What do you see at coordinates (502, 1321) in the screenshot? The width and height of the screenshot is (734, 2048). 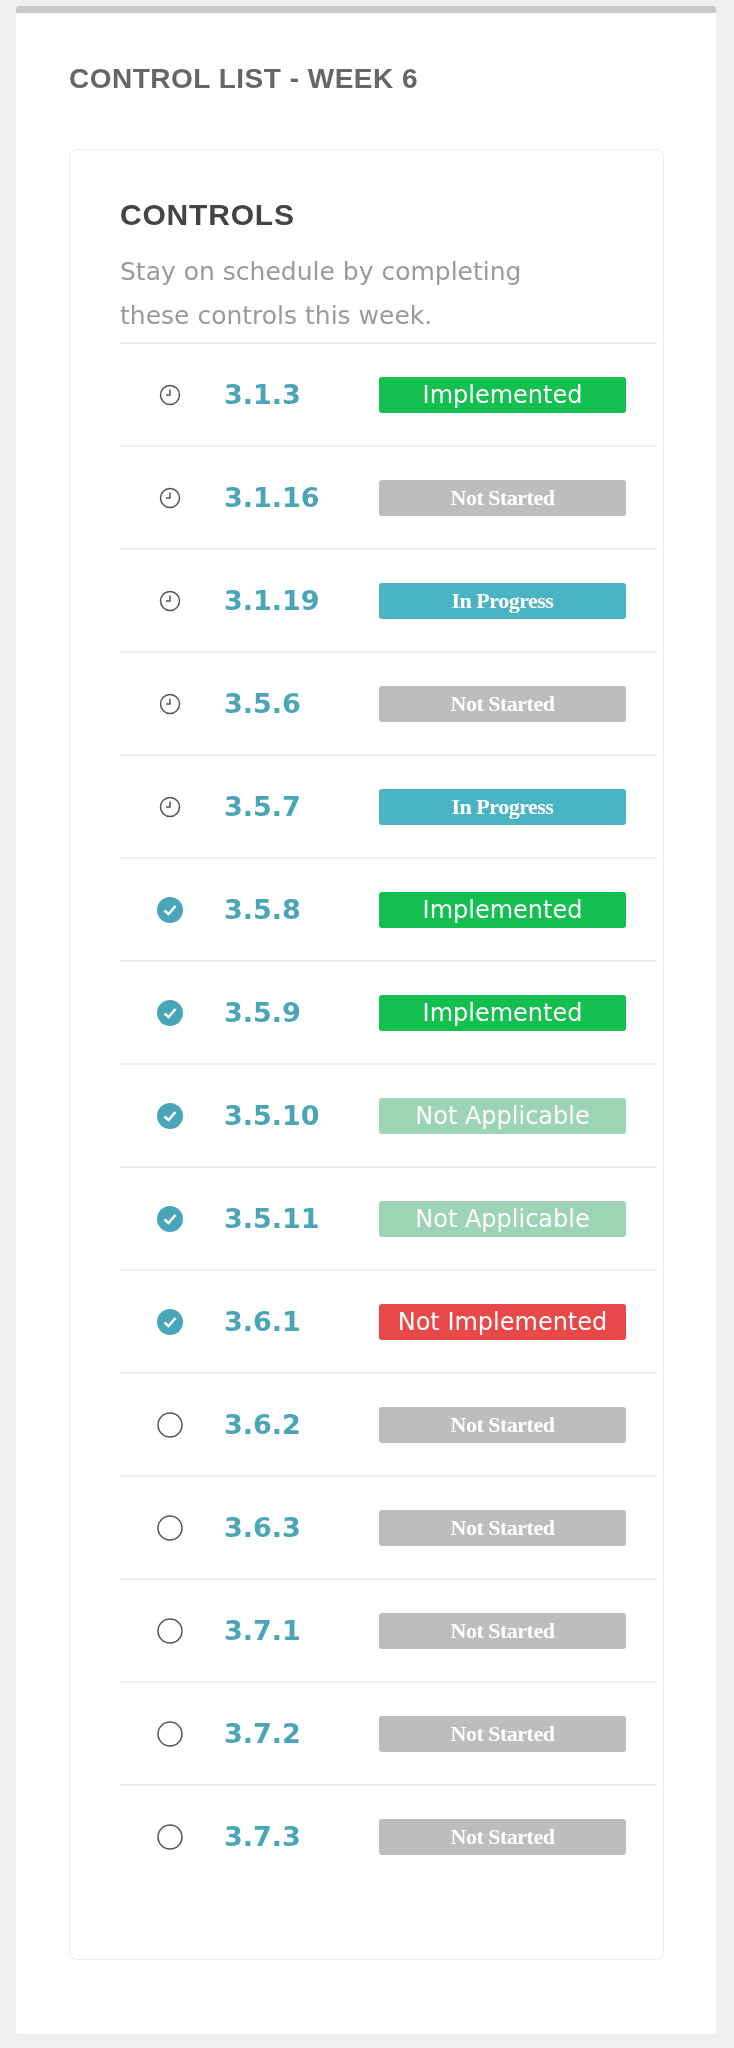 I see `status-badge: Not Implemented` at bounding box center [502, 1321].